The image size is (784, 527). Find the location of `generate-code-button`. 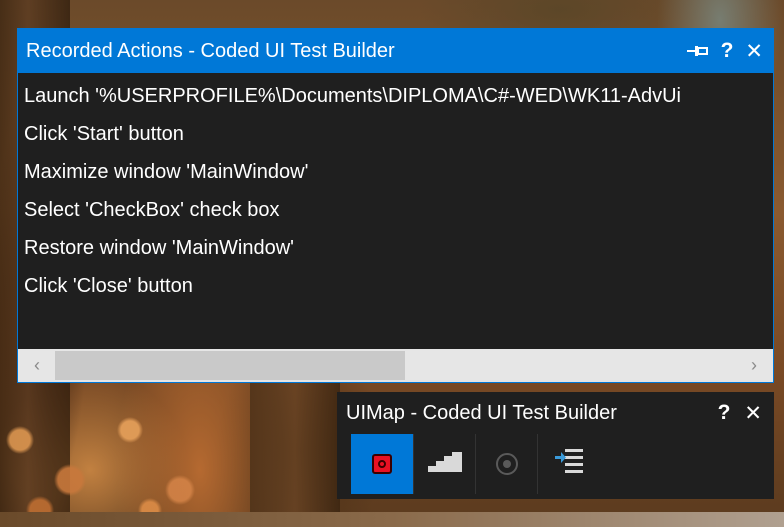

generate-code-button is located at coordinates (568, 464).